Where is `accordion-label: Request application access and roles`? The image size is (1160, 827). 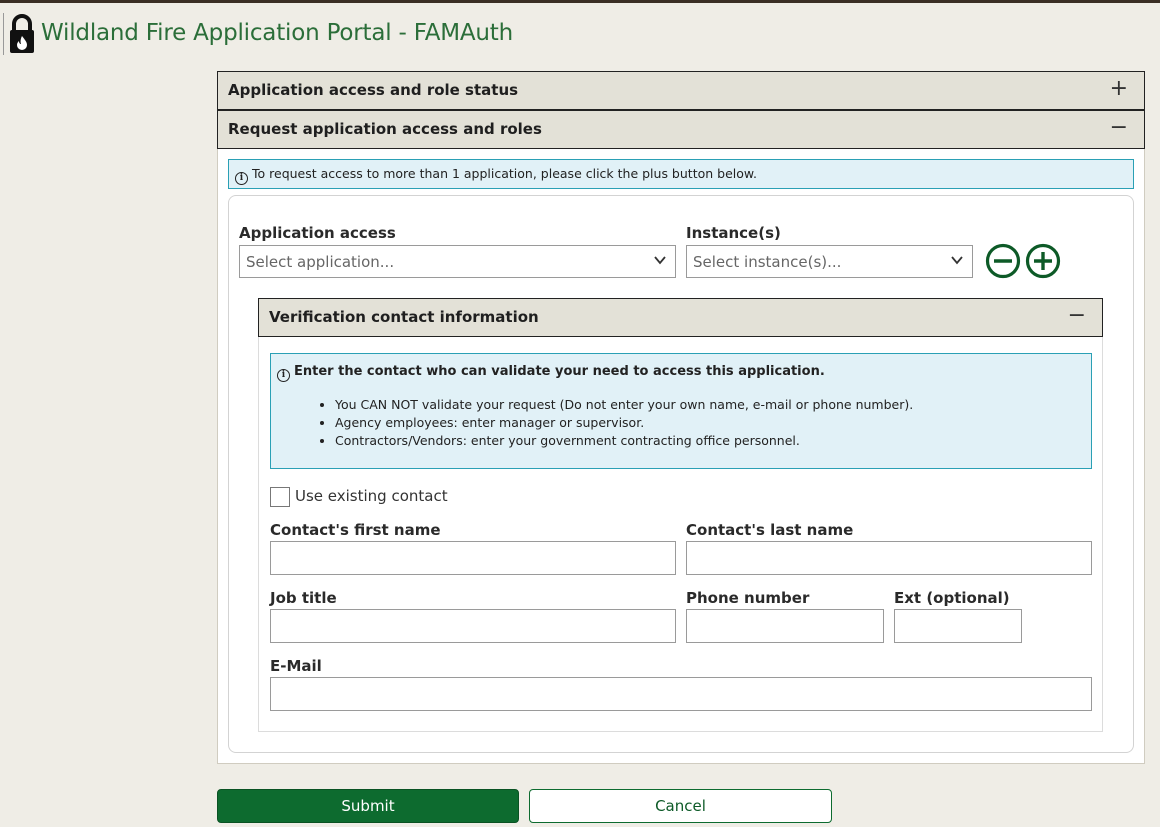 accordion-label: Request application access and roles is located at coordinates (385, 129).